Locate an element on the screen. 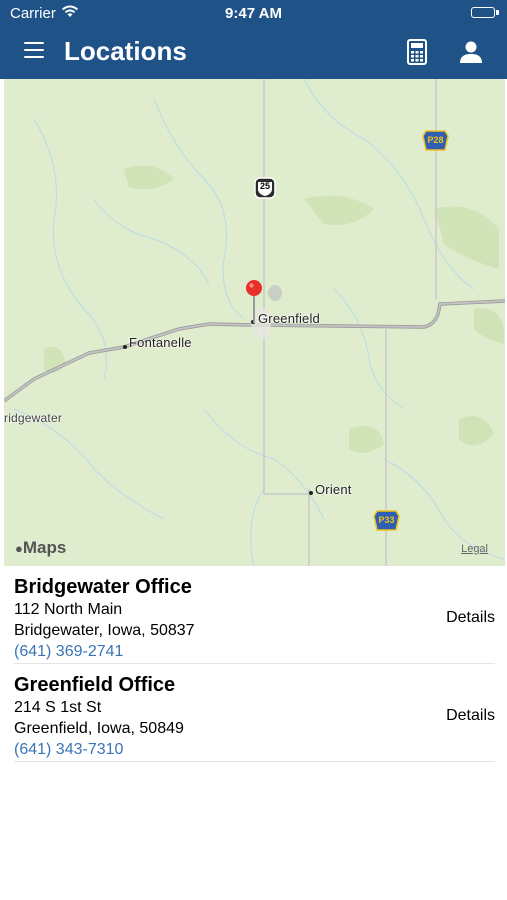  highway-25-shield-icon: 25 is located at coordinates (265, 188).